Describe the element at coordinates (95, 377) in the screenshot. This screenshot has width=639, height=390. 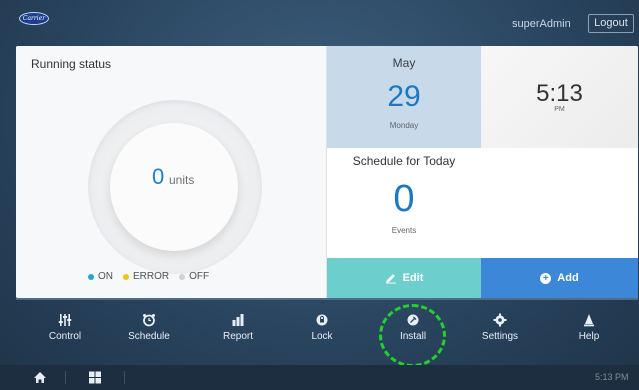
I see `grid-icon` at that location.